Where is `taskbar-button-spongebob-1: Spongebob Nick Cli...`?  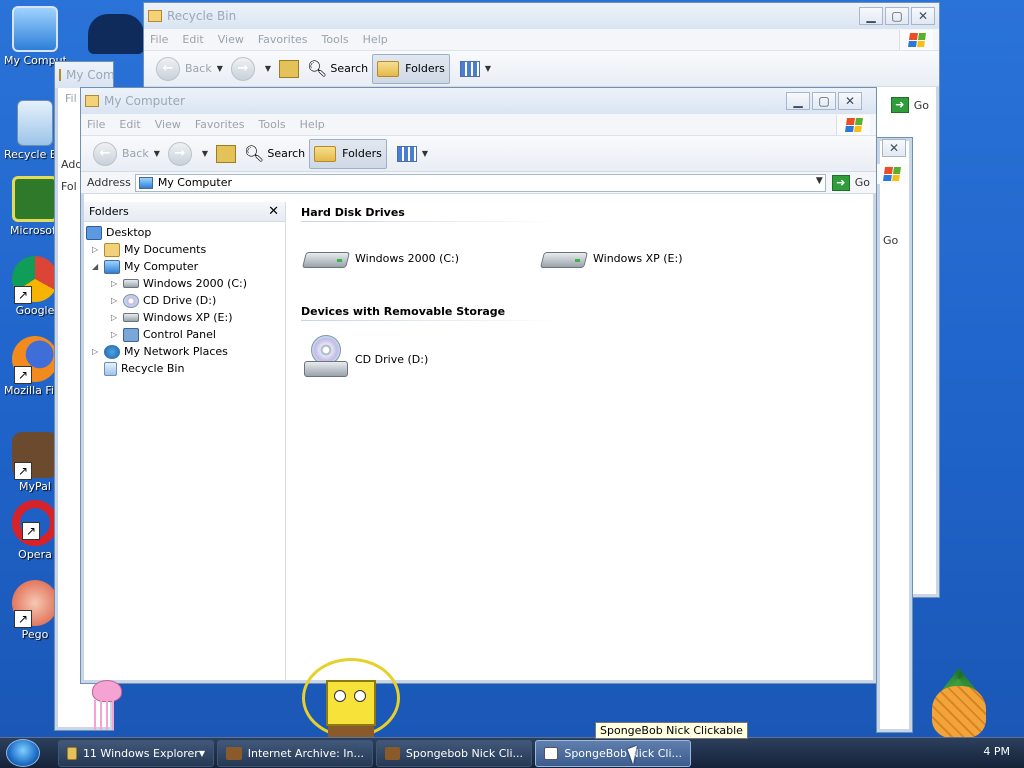 taskbar-button-spongebob-1: Spongebob Nick Cli... is located at coordinates (454, 753).